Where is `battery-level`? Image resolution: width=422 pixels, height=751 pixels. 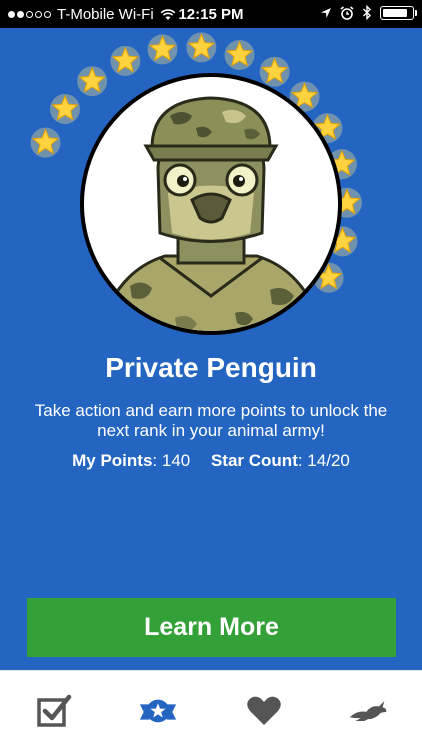 battery-level is located at coordinates (395, 12).